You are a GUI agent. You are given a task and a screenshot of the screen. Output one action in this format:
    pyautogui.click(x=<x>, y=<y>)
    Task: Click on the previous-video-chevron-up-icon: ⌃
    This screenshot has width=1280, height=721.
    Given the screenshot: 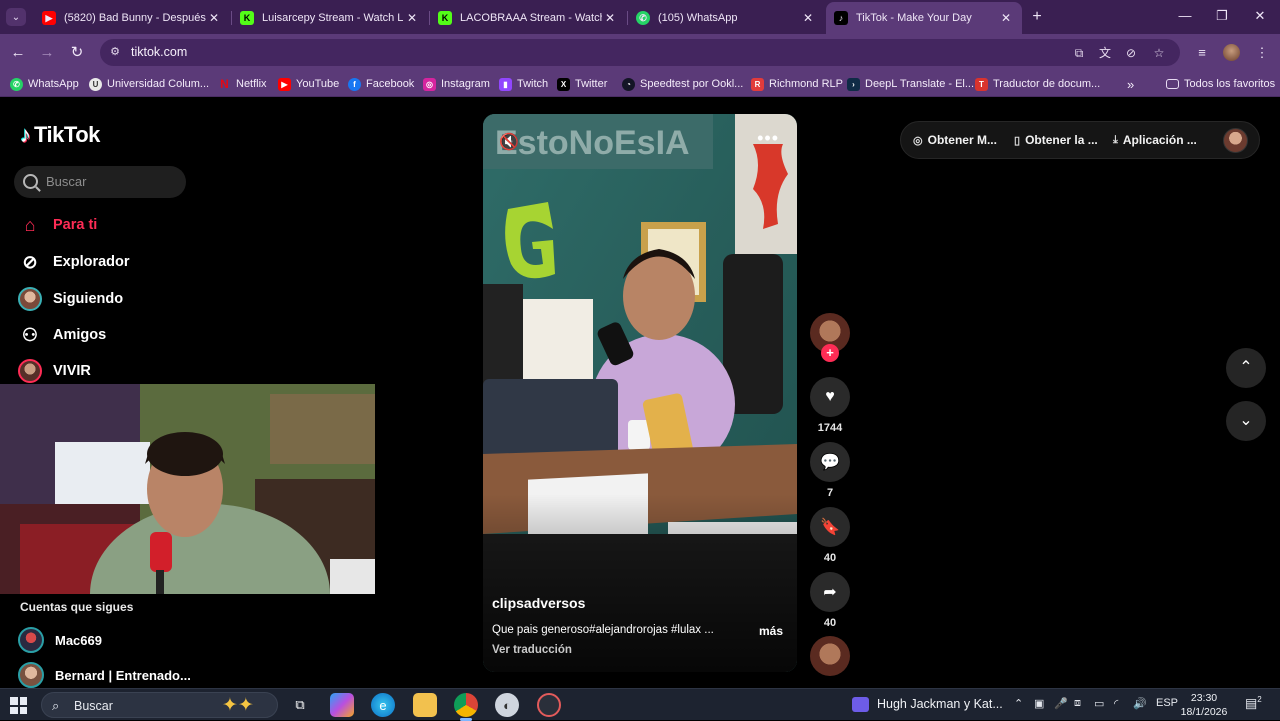 What is the action you would take?
    pyautogui.click(x=1246, y=368)
    